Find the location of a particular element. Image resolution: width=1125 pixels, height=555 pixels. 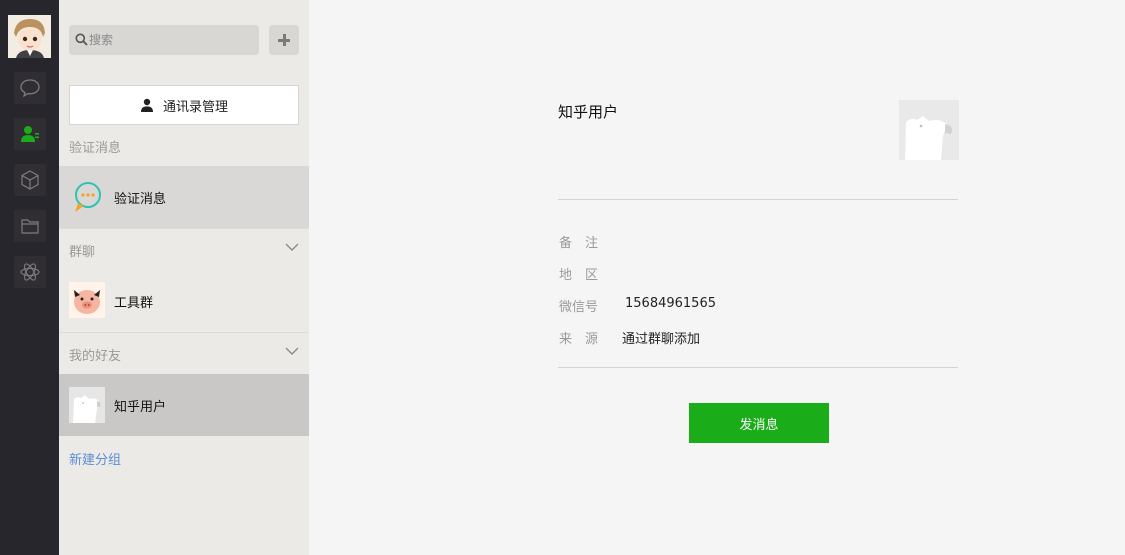

group-avatar is located at coordinates (87, 300).